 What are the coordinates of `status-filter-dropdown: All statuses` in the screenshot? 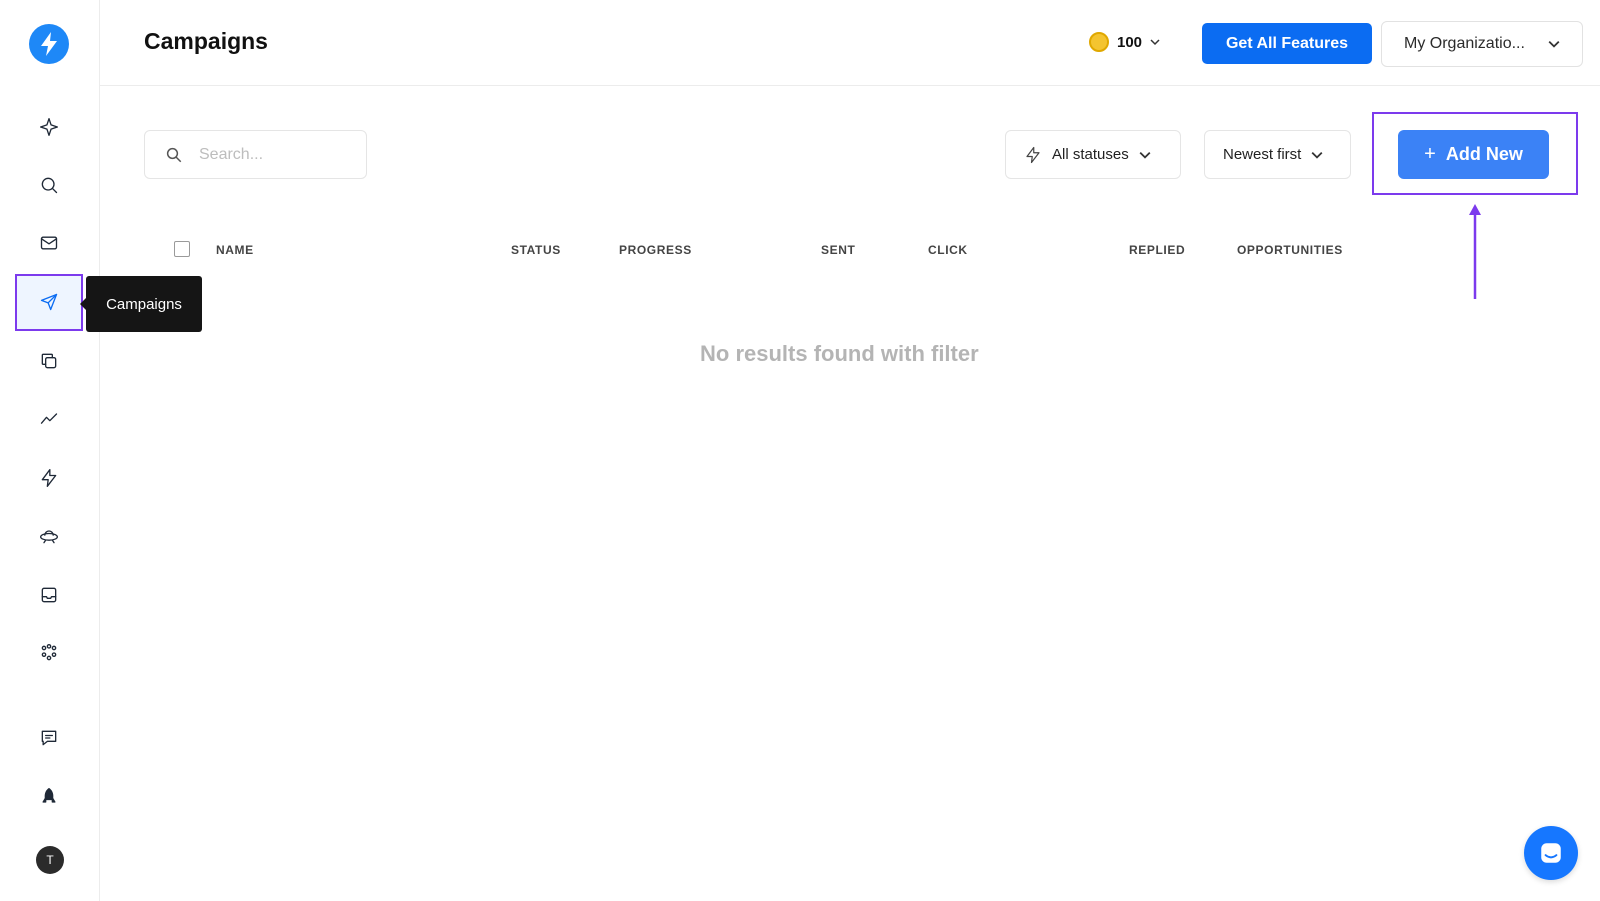 It's located at (1093, 154).